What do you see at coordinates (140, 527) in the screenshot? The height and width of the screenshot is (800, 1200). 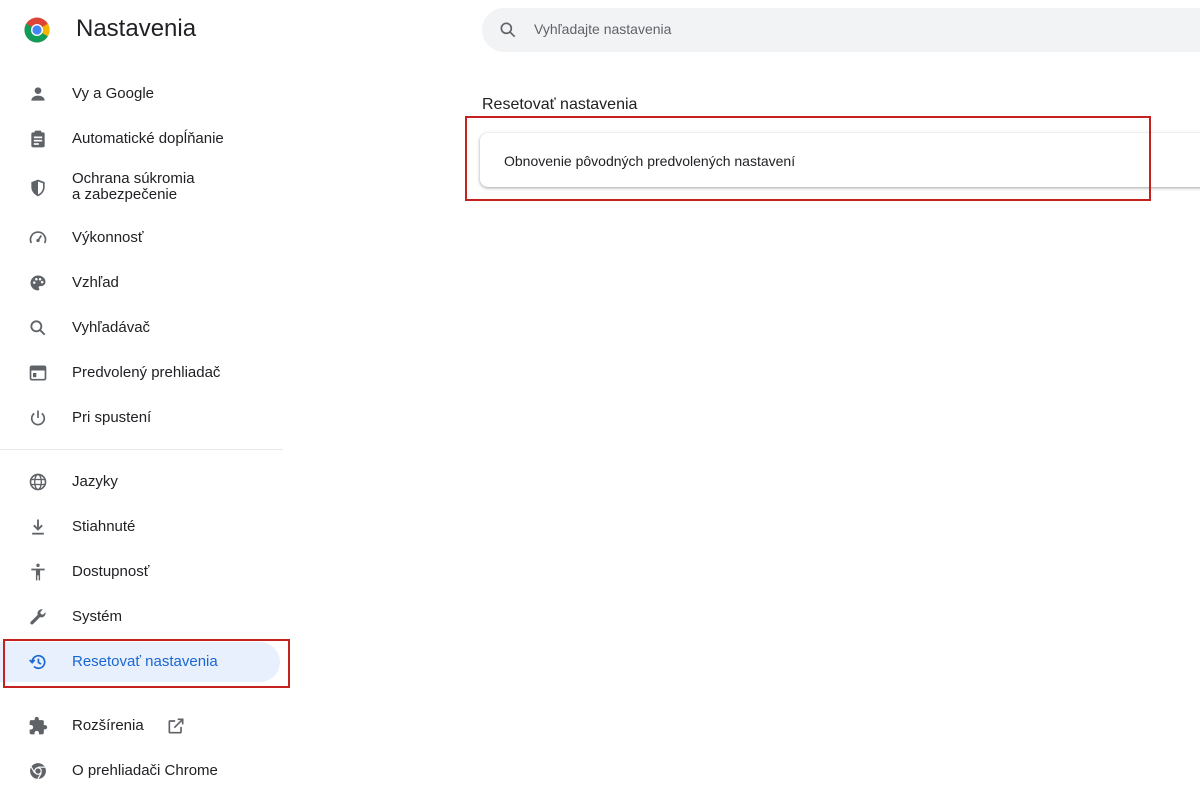 I see `sidebar-item-downloads: Stiahnuté` at bounding box center [140, 527].